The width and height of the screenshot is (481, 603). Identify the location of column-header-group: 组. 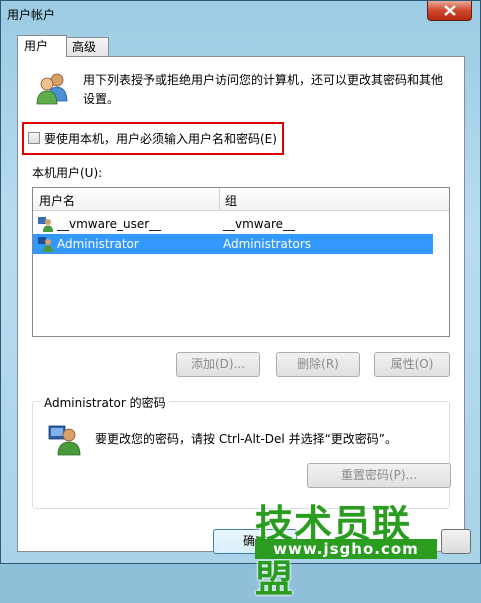
(231, 200).